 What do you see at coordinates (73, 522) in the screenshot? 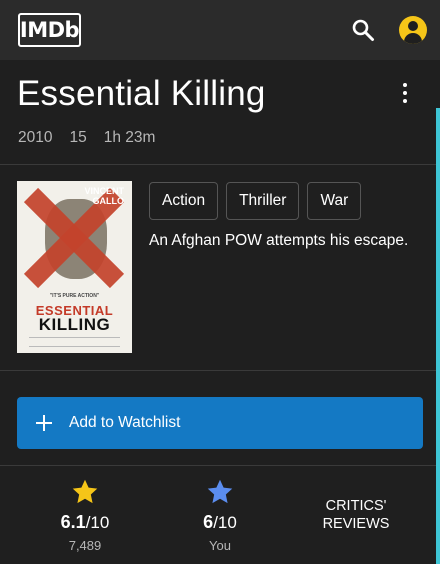
I see `imdb-score: 6.1` at bounding box center [73, 522].